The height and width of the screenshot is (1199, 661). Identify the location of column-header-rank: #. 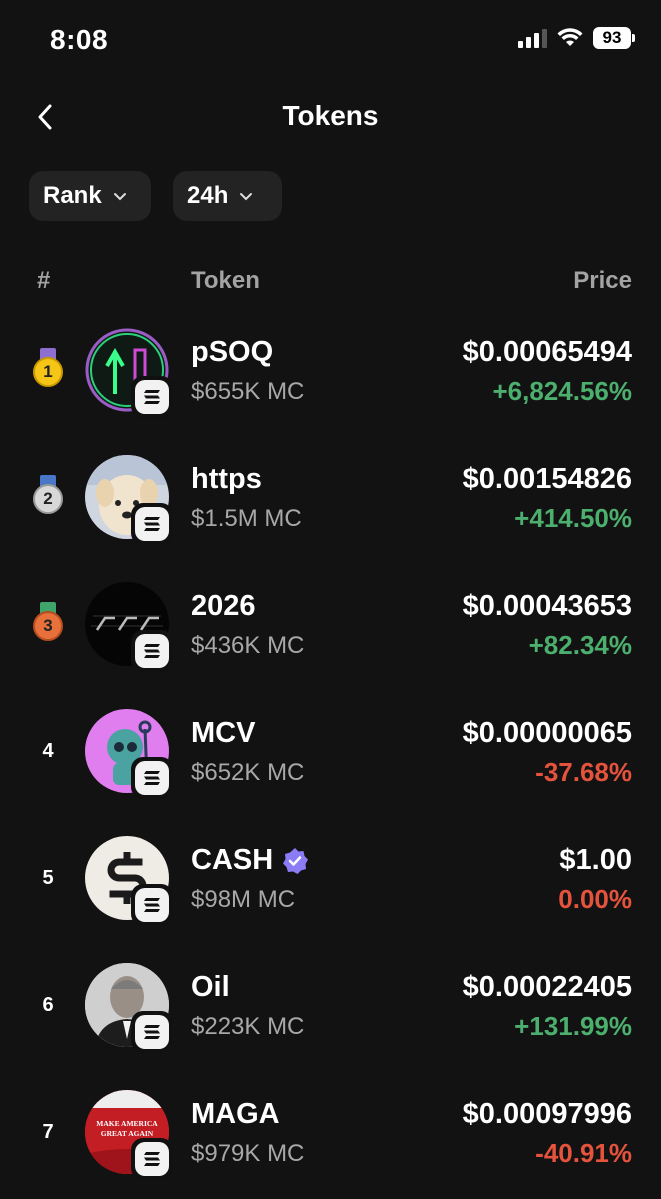
(44, 280).